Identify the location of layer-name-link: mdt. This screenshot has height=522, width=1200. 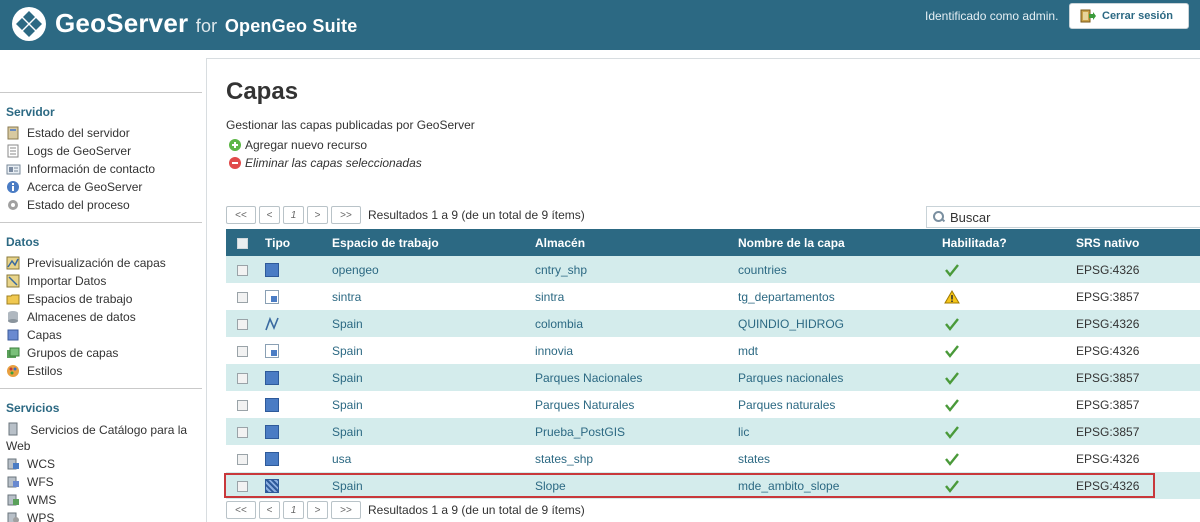
(840, 350).